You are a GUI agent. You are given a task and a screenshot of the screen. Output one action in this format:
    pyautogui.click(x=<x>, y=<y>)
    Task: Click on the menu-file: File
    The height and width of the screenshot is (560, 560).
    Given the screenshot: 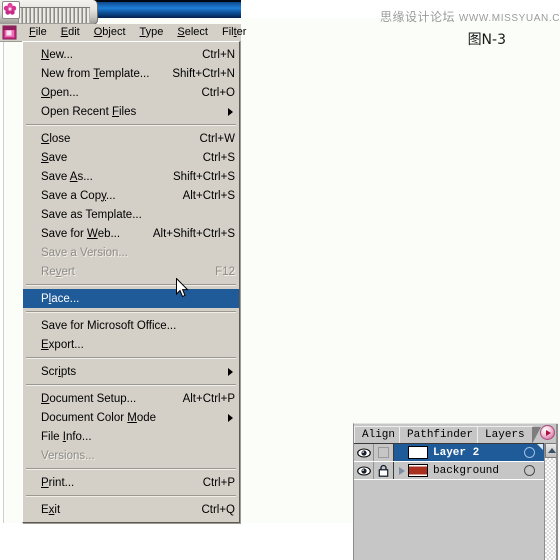 What is the action you would take?
    pyautogui.click(x=38, y=32)
    